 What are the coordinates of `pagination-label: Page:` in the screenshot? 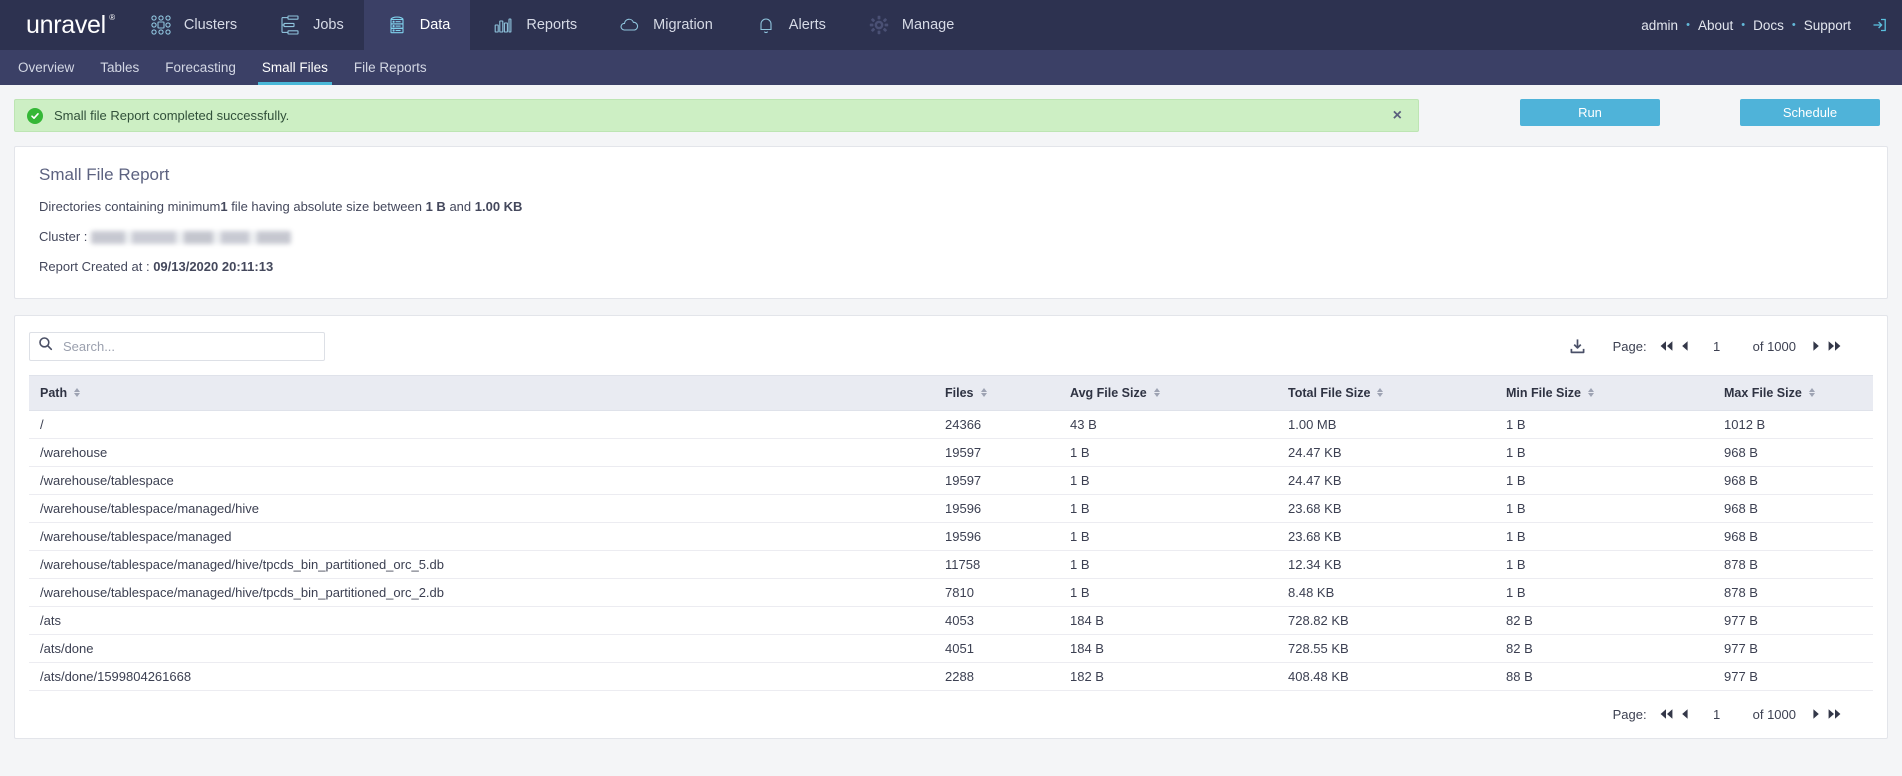 It's located at (1629, 346).